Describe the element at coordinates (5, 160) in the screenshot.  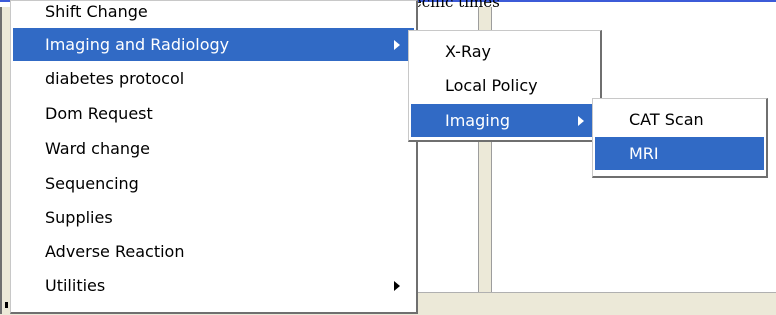
I see `left-frame-strip` at that location.